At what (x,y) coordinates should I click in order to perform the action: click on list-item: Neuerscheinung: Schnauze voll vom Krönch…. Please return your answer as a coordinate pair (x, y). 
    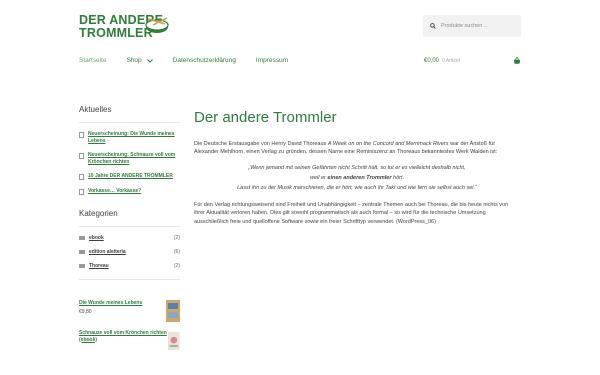
    Looking at the image, I should click on (129, 158).